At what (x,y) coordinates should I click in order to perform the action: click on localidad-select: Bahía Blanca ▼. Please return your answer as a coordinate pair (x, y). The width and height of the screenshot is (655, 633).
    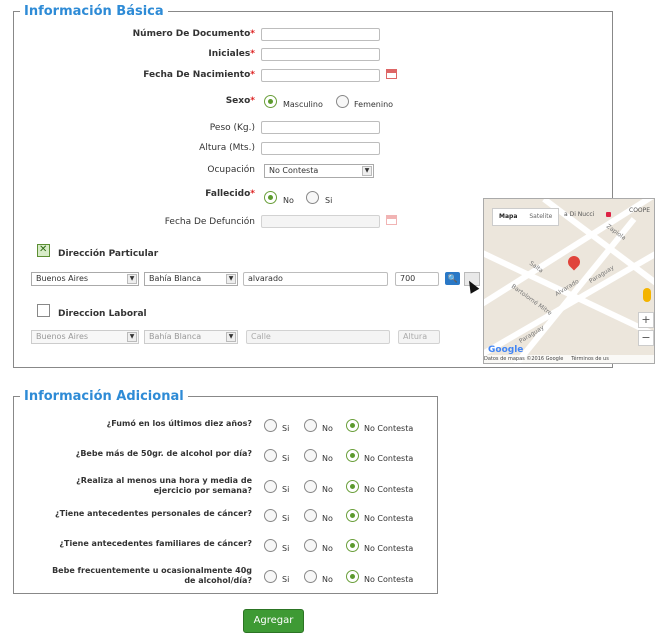
    Looking at the image, I should click on (191, 279).